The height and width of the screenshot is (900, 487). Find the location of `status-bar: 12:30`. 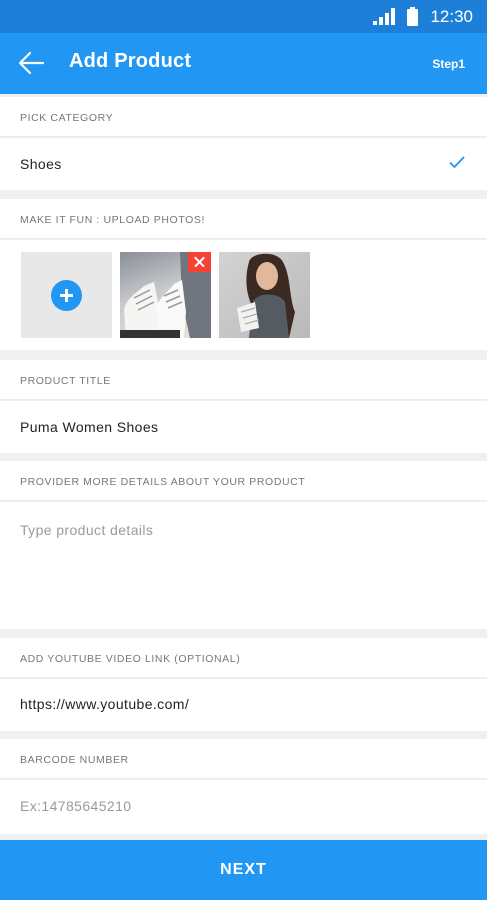

status-bar: 12:30 is located at coordinates (243, 16).